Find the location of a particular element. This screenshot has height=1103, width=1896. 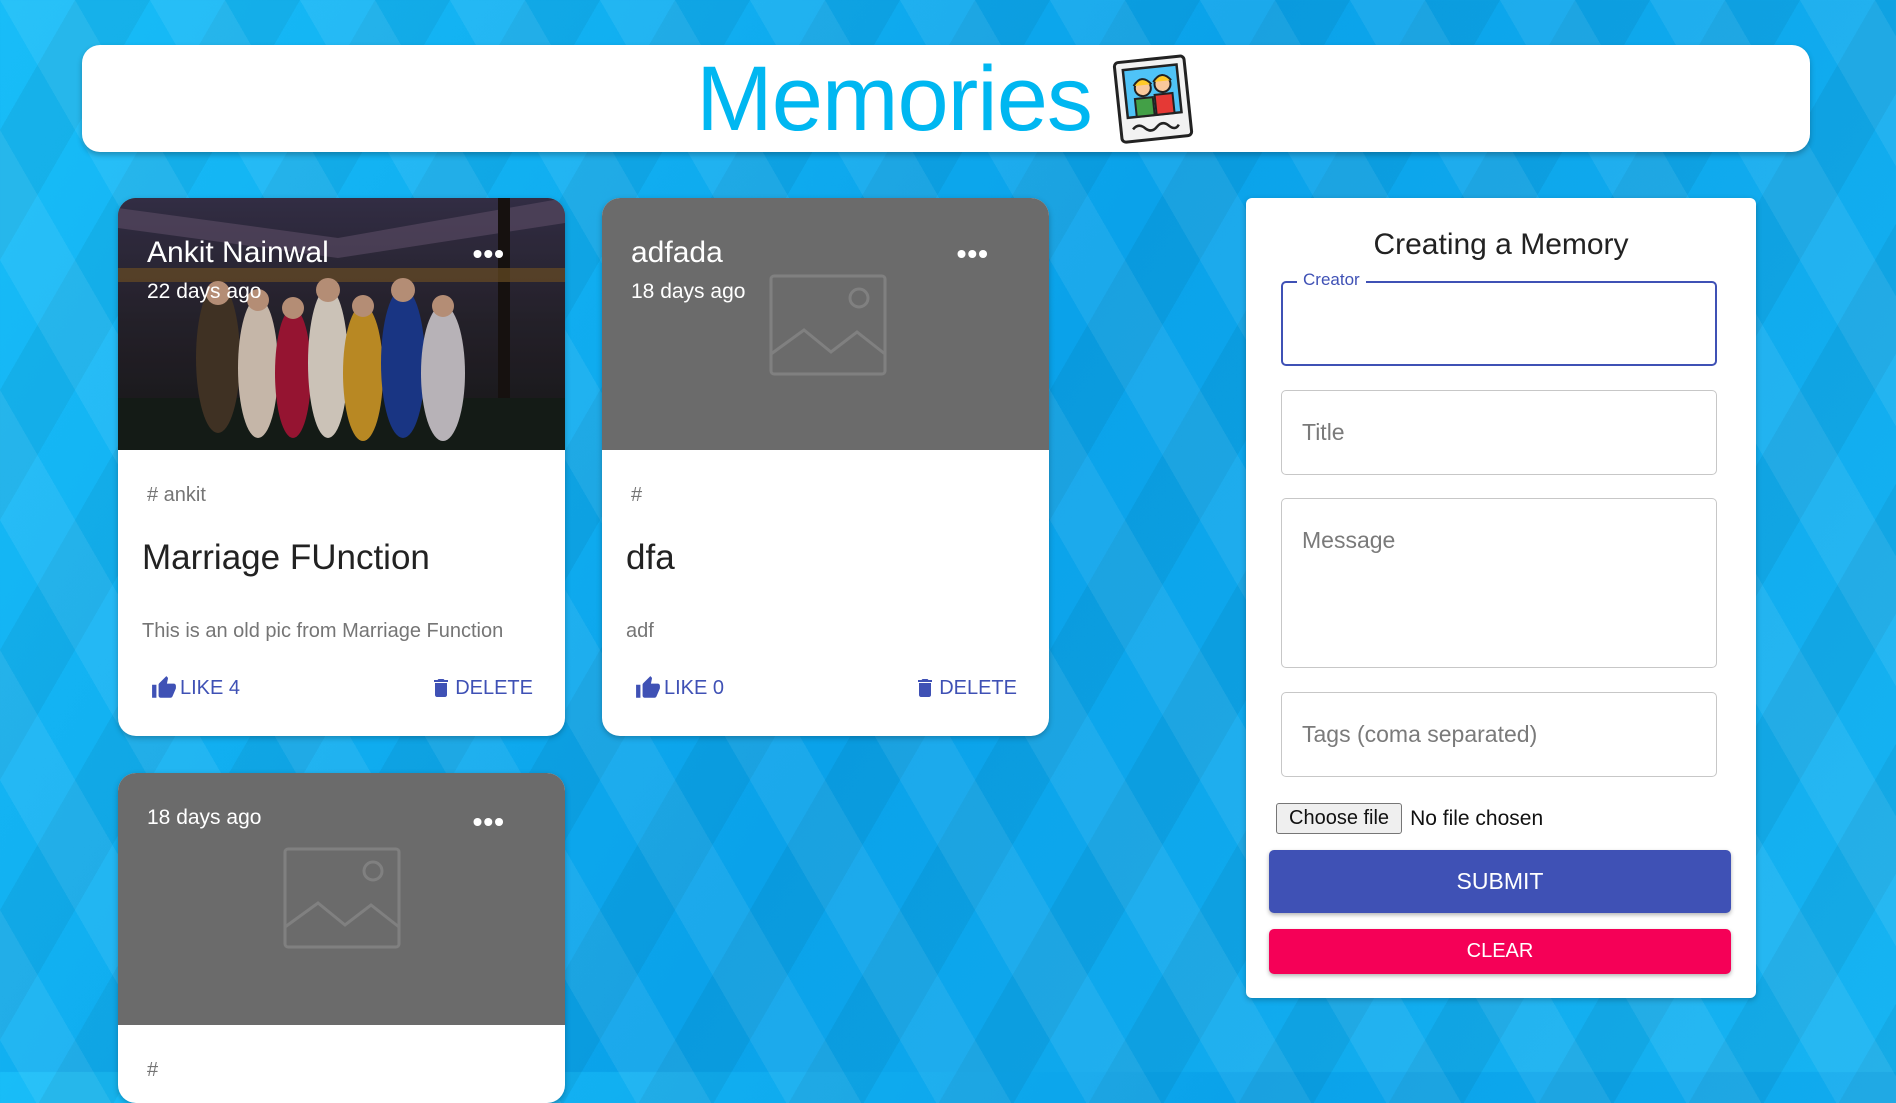

post-title: Marriage FUnction is located at coordinates (286, 557).